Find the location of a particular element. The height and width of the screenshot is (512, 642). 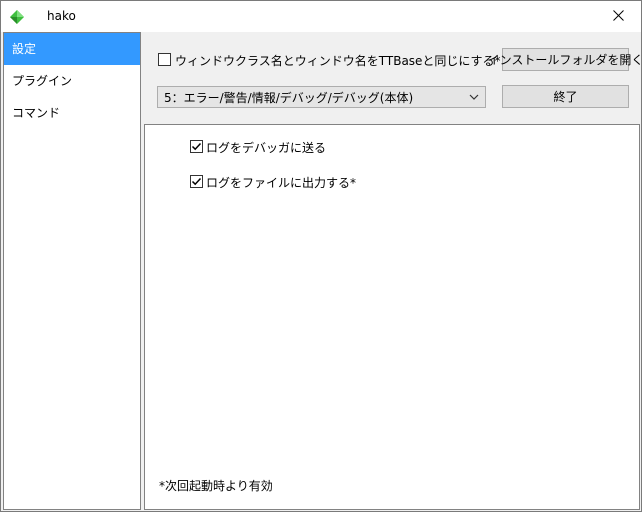

exit-button: 終了 is located at coordinates (565, 96).